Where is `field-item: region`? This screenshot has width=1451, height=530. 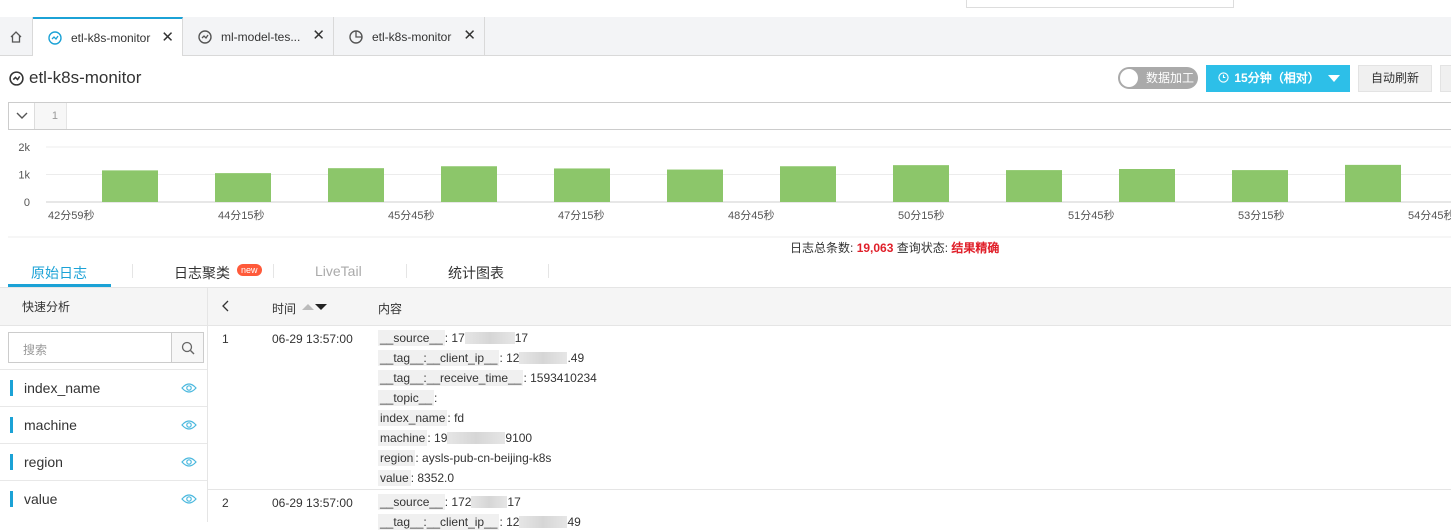 field-item: region is located at coordinates (103, 461).